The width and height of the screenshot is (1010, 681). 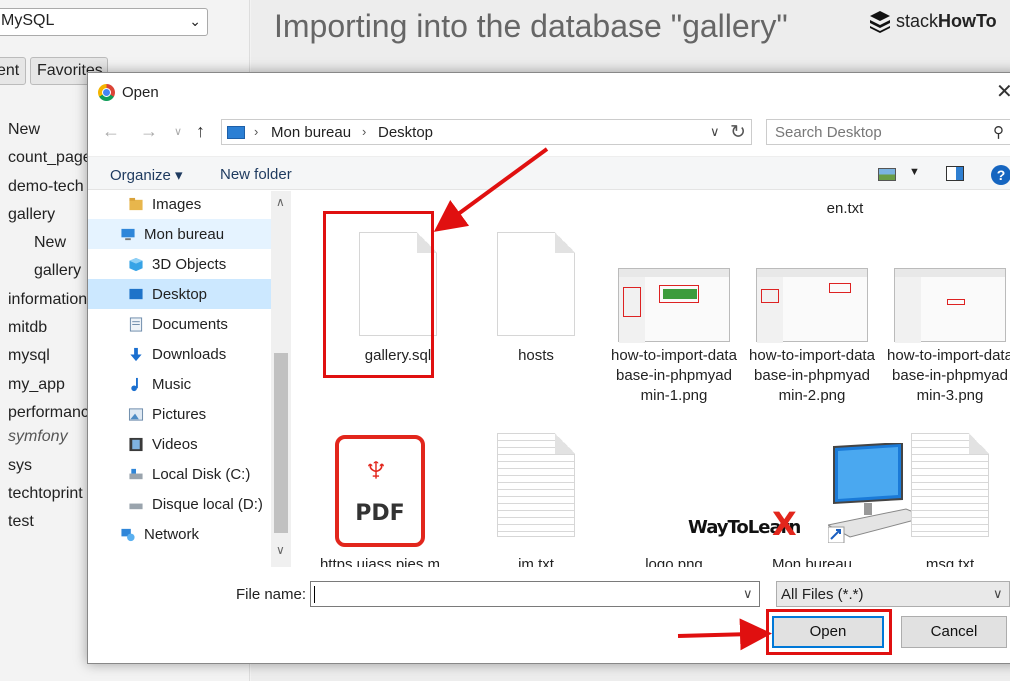 What do you see at coordinates (146, 175) in the screenshot?
I see `organize-button: Organize ▾` at bounding box center [146, 175].